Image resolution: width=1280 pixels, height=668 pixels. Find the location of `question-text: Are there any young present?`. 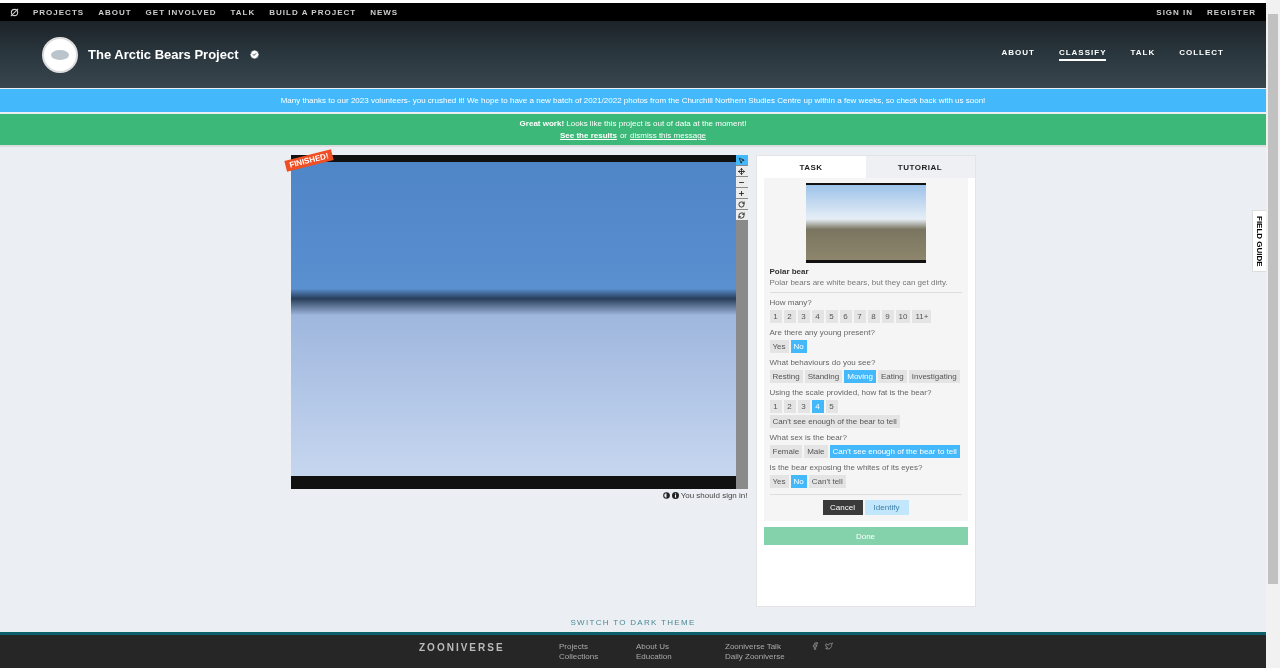

question-text: Are there any young present? is located at coordinates (822, 333).